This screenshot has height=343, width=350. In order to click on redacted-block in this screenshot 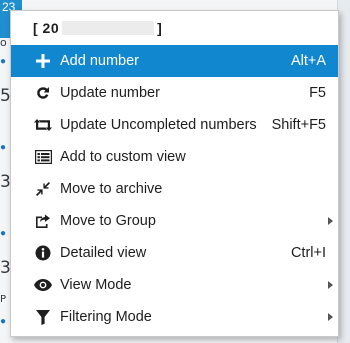, I will do `click(108, 28)`.